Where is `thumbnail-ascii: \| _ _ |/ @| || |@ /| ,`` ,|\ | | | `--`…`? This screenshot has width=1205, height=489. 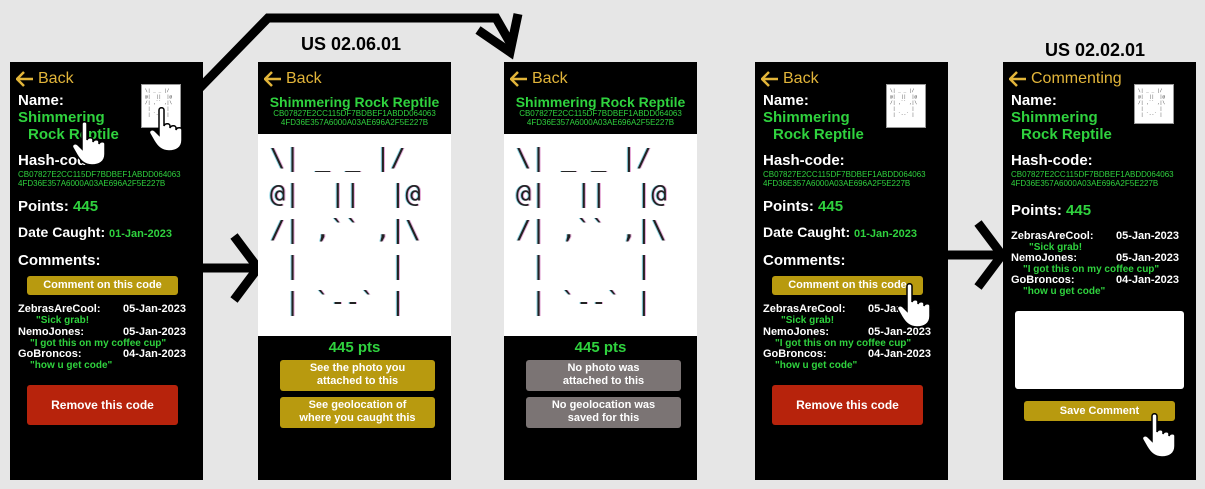 thumbnail-ascii: \| _ _ |/ @| || |@ /| ,`` ,|\ | | | `--`… is located at coordinates (1152, 103).